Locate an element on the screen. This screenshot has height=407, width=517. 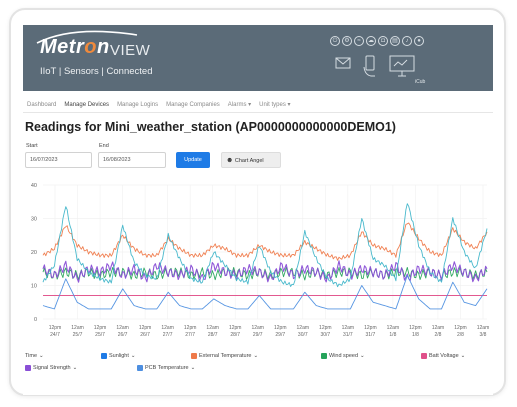
legend-item-sunlight: Sunlight ⌄ is located at coordinates (118, 356).